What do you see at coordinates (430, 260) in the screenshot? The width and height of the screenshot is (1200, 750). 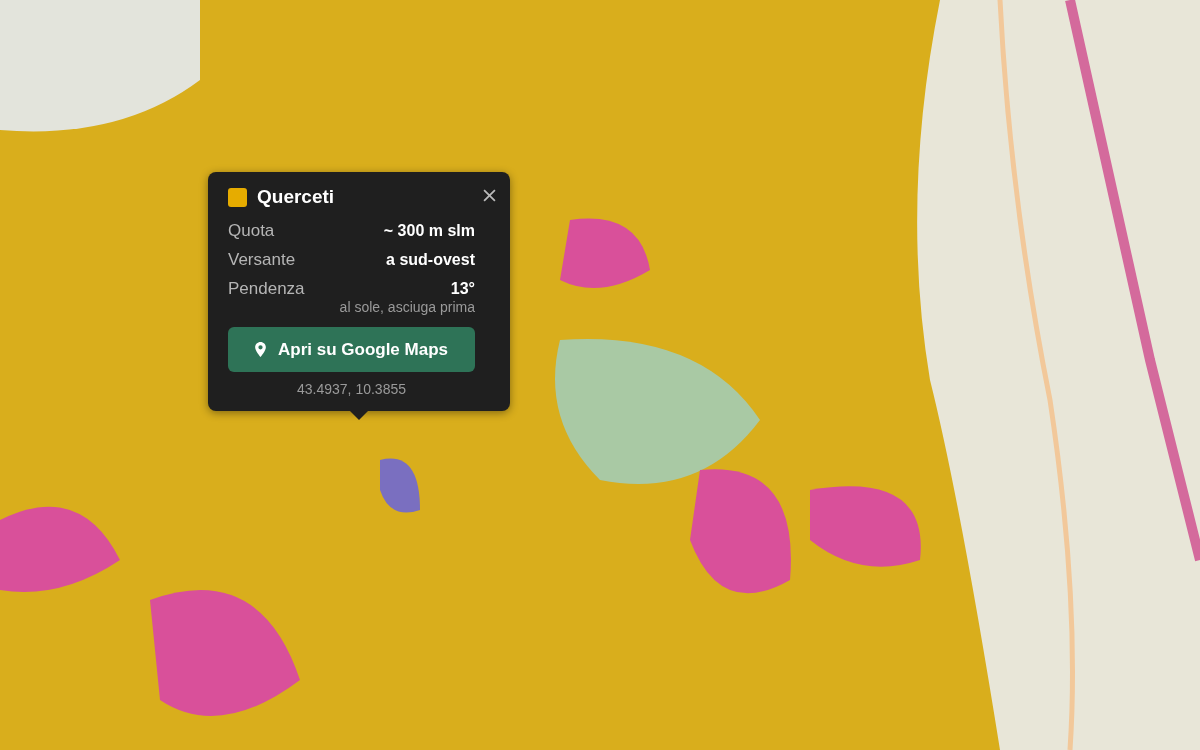 I see `field-value: a sud-ovest` at bounding box center [430, 260].